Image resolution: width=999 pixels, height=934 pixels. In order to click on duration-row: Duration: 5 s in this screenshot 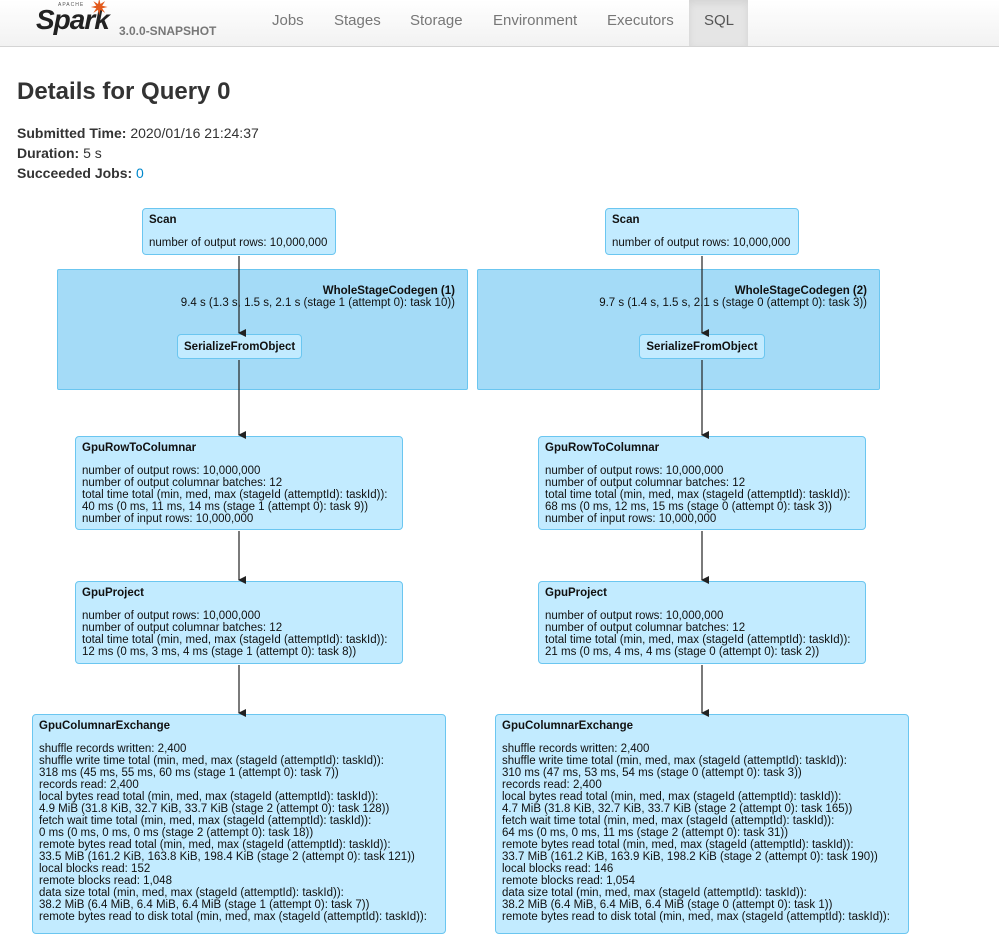, I will do `click(138, 153)`.